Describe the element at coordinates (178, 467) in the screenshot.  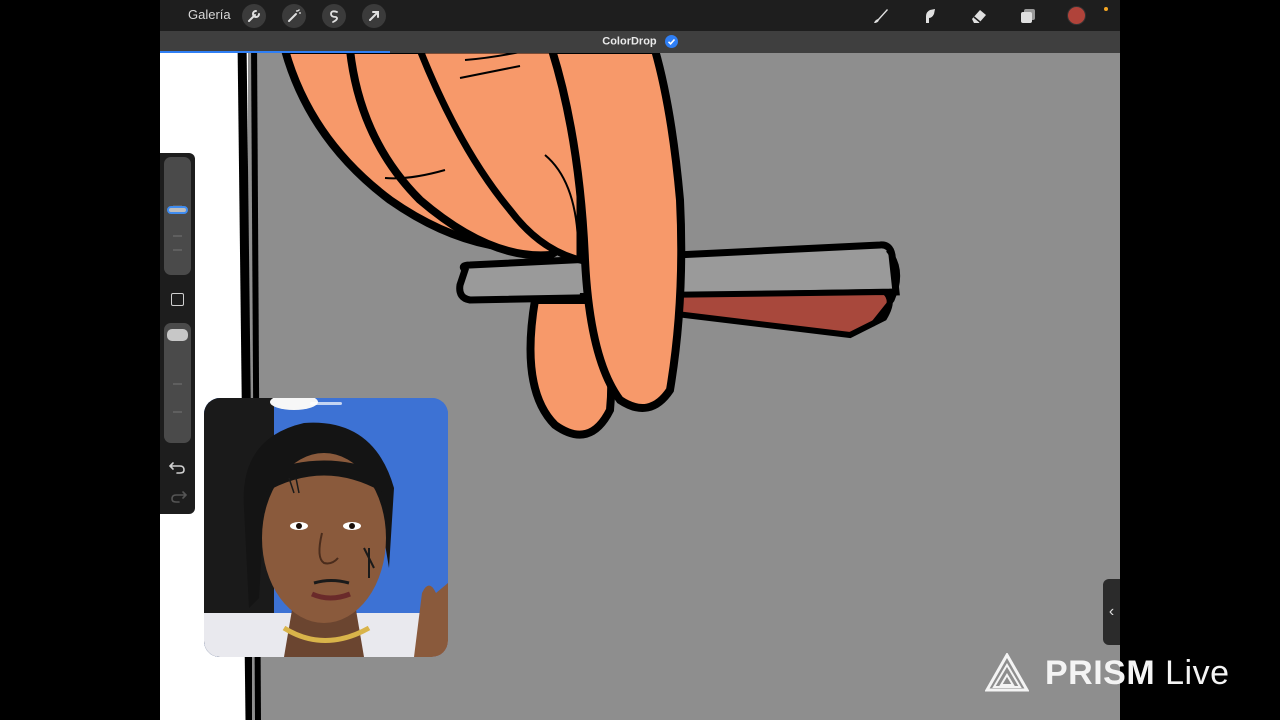
I see `undo-icon` at that location.